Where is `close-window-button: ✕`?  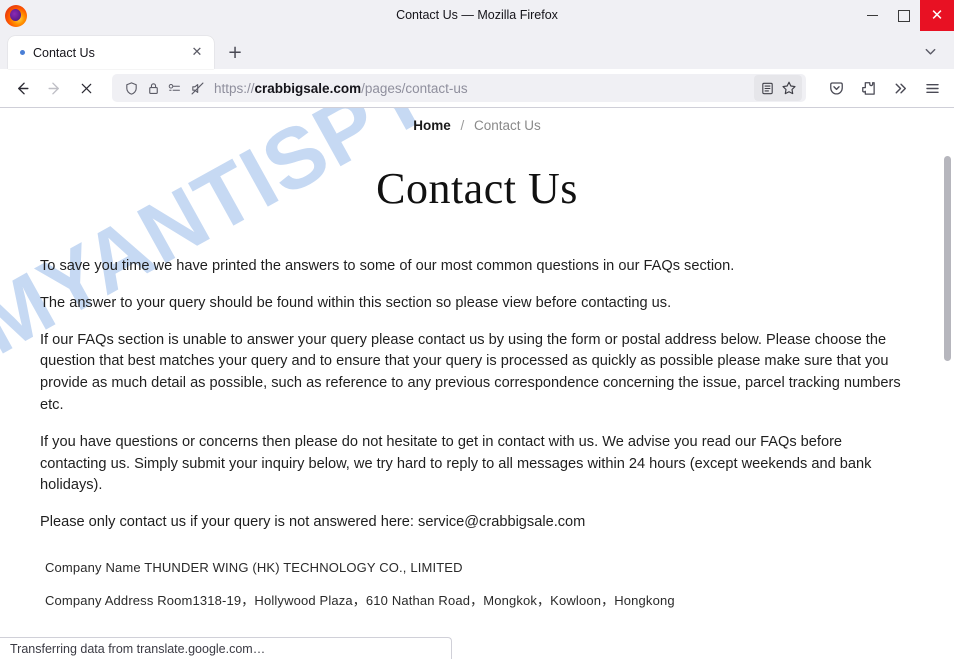 close-window-button: ✕ is located at coordinates (937, 15).